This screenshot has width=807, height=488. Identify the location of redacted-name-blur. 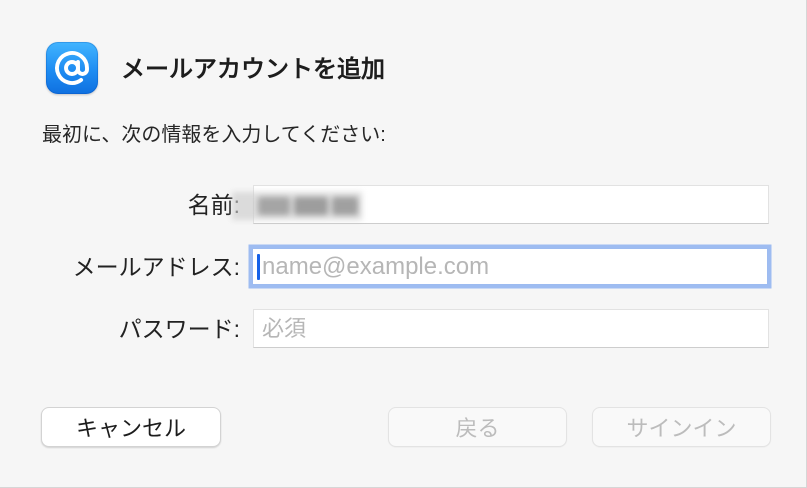
(297, 206).